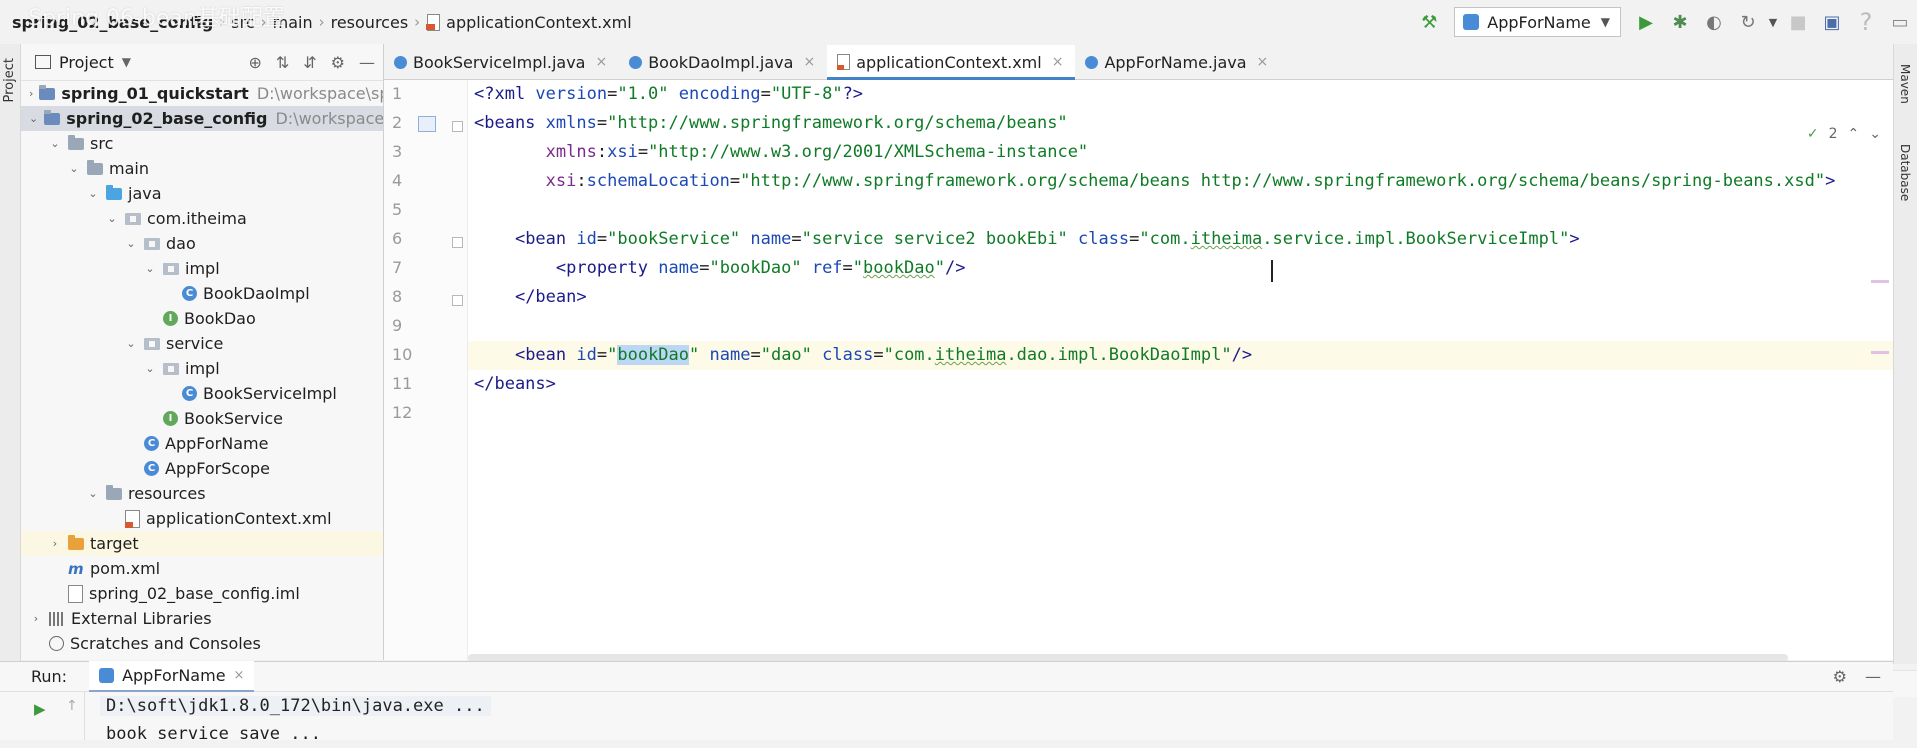  What do you see at coordinates (202, 393) in the screenshot?
I see `tree-node: ›CBookServiceImpl` at bounding box center [202, 393].